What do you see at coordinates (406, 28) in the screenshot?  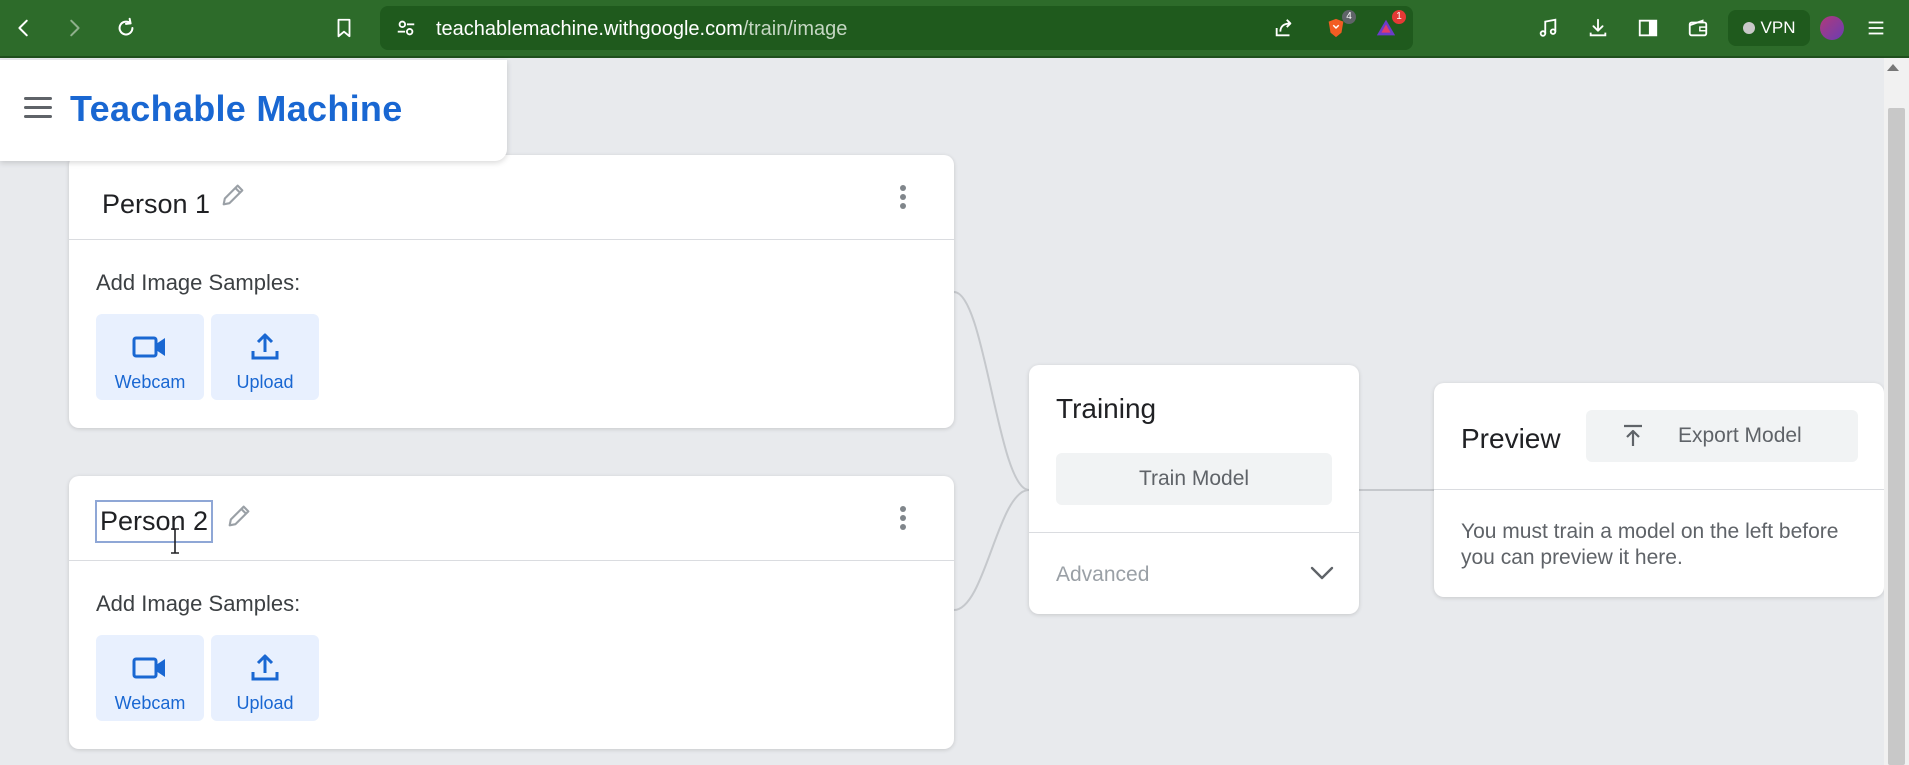 I see `site-settings-icon` at bounding box center [406, 28].